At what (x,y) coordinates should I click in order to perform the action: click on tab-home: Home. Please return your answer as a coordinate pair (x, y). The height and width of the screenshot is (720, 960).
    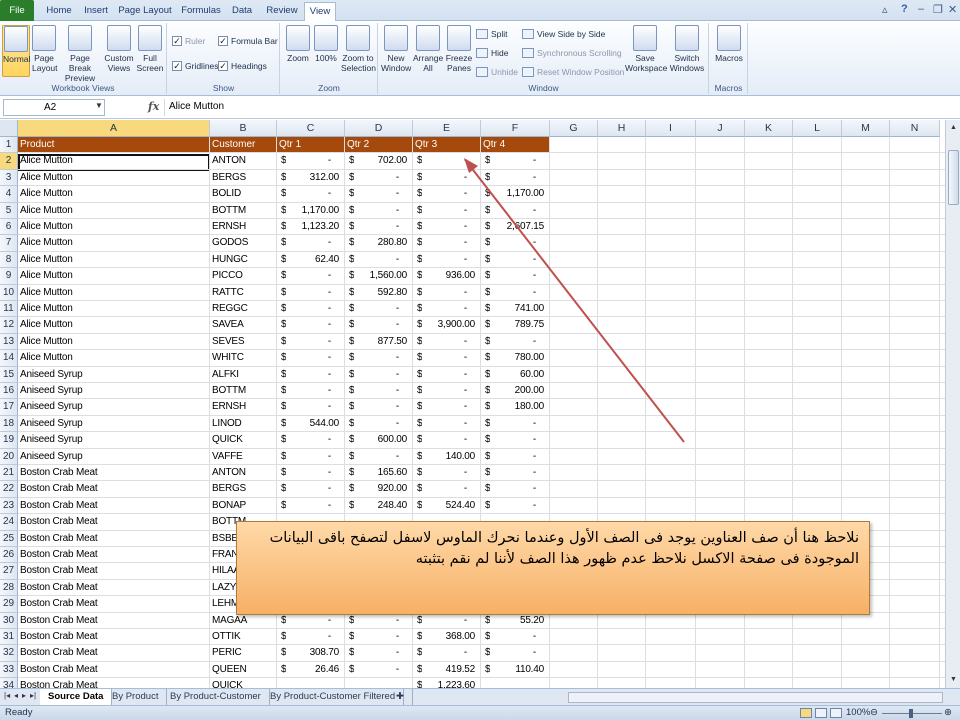
    Looking at the image, I should click on (59, 11).